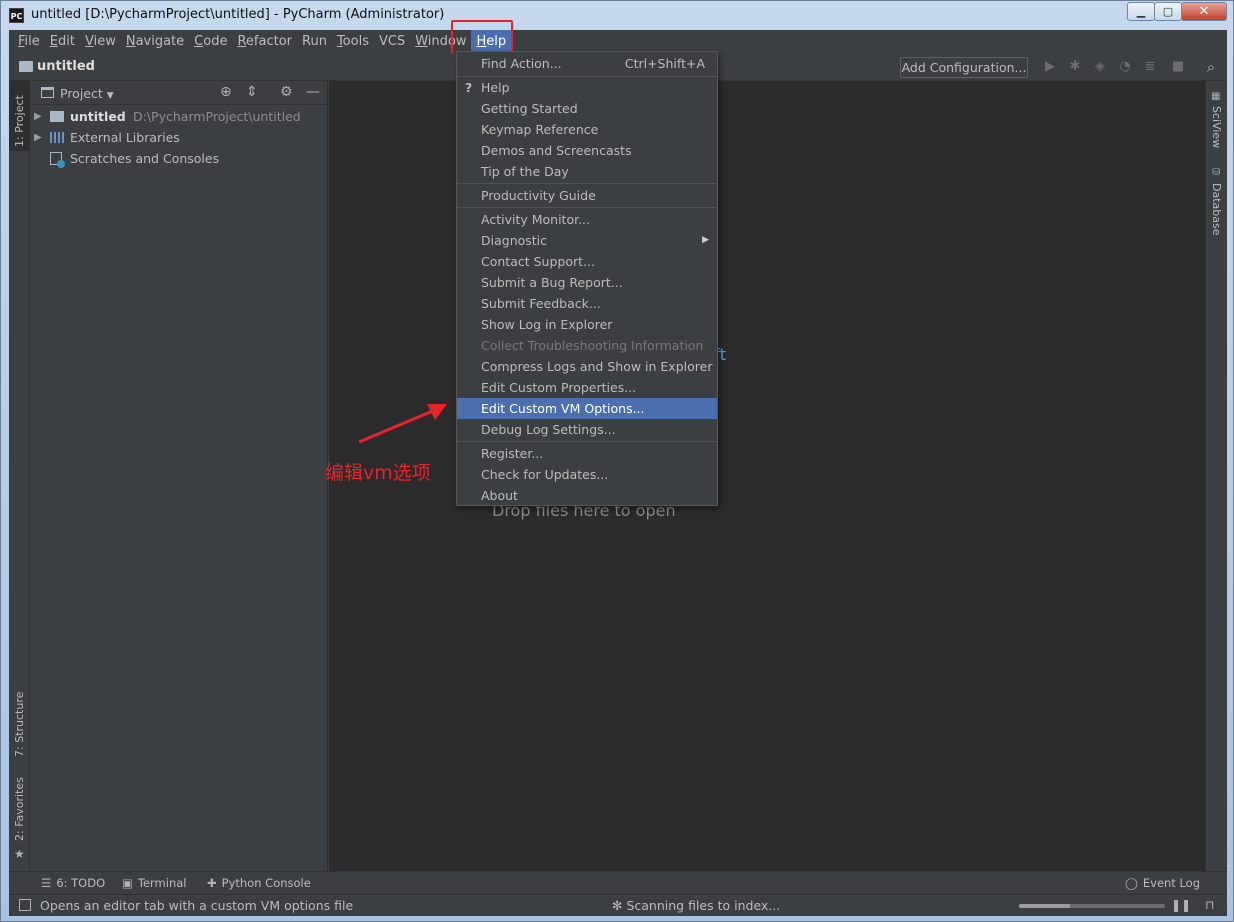 The width and height of the screenshot is (1234, 922). Describe the element at coordinates (587, 171) in the screenshot. I see `menu-item-tip-of-the-day: Tip of the Day` at that location.